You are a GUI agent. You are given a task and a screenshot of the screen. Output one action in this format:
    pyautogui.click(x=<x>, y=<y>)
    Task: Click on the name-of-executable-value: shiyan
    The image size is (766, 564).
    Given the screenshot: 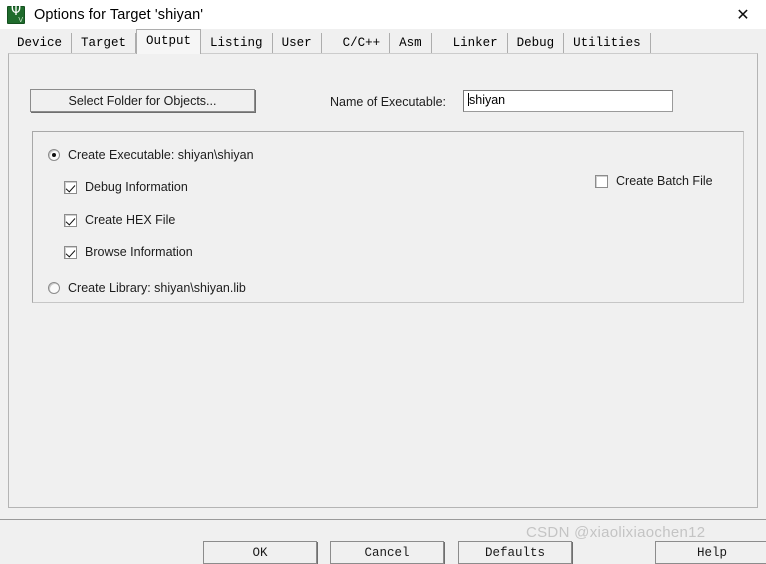 What is the action you would take?
    pyautogui.click(x=487, y=100)
    